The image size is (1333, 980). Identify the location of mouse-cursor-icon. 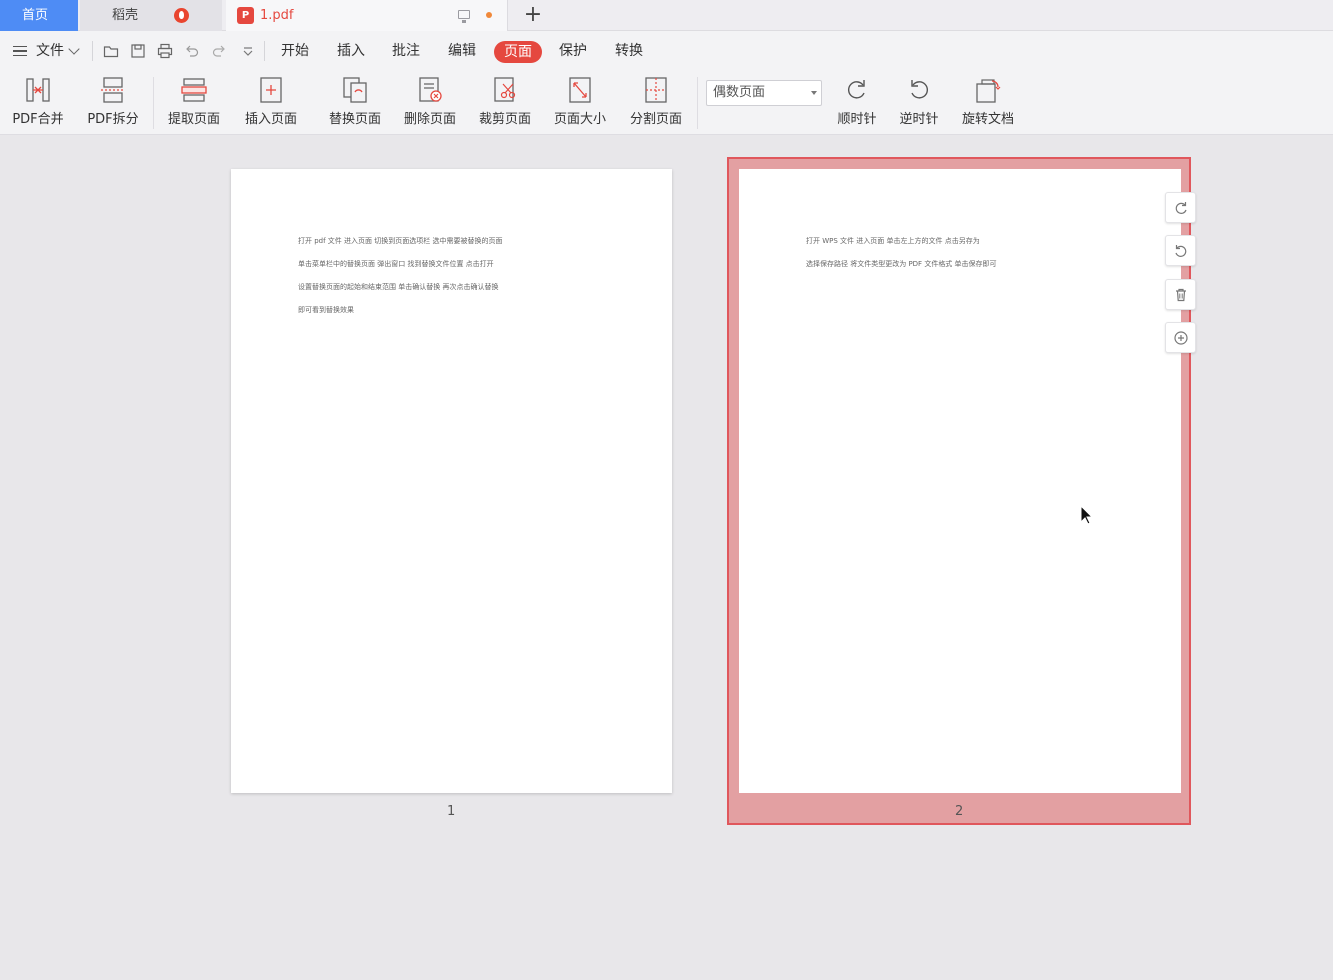
(1087, 515).